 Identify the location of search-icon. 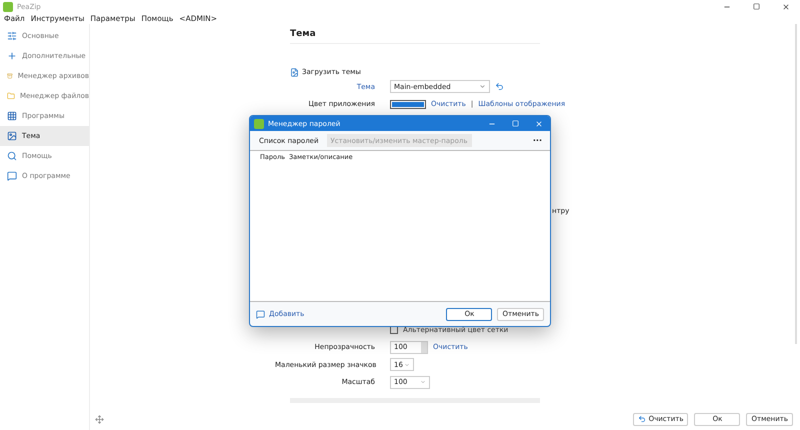
(12, 156).